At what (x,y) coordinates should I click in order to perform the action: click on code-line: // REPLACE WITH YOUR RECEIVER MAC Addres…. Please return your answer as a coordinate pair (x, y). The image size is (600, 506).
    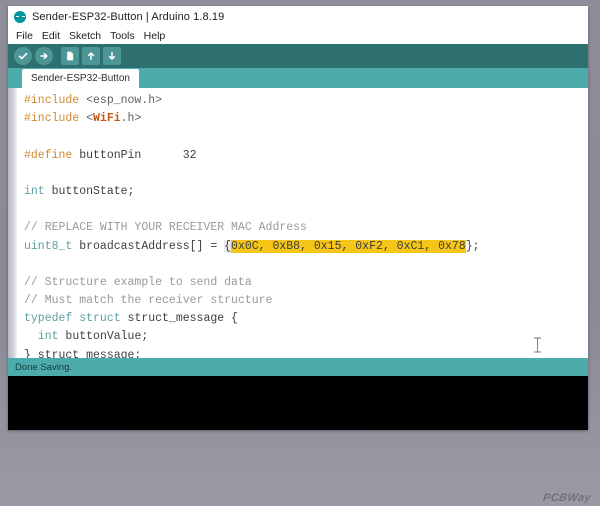
    Looking at the image, I should click on (306, 228).